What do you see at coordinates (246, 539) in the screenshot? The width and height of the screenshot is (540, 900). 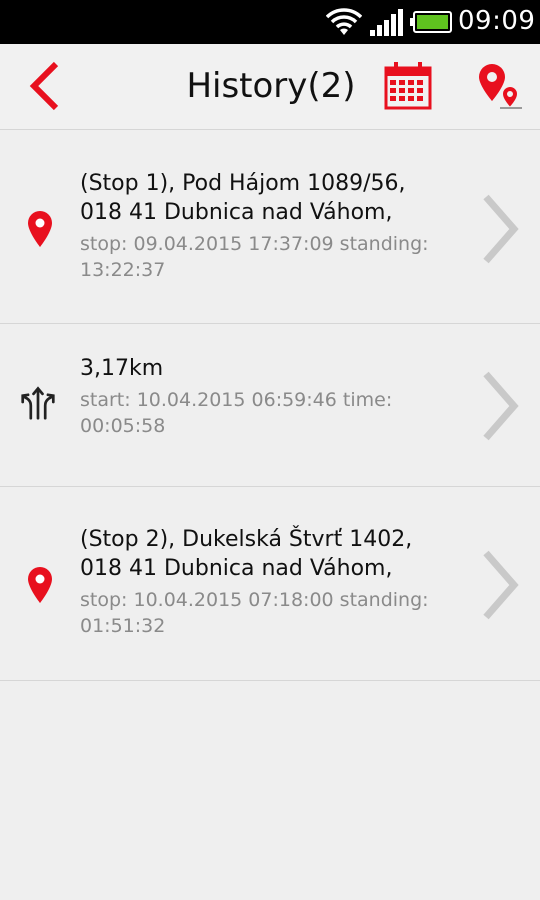 I see `stop-address-line1: (Stop 2), Dukelská Štvrť 1402,` at bounding box center [246, 539].